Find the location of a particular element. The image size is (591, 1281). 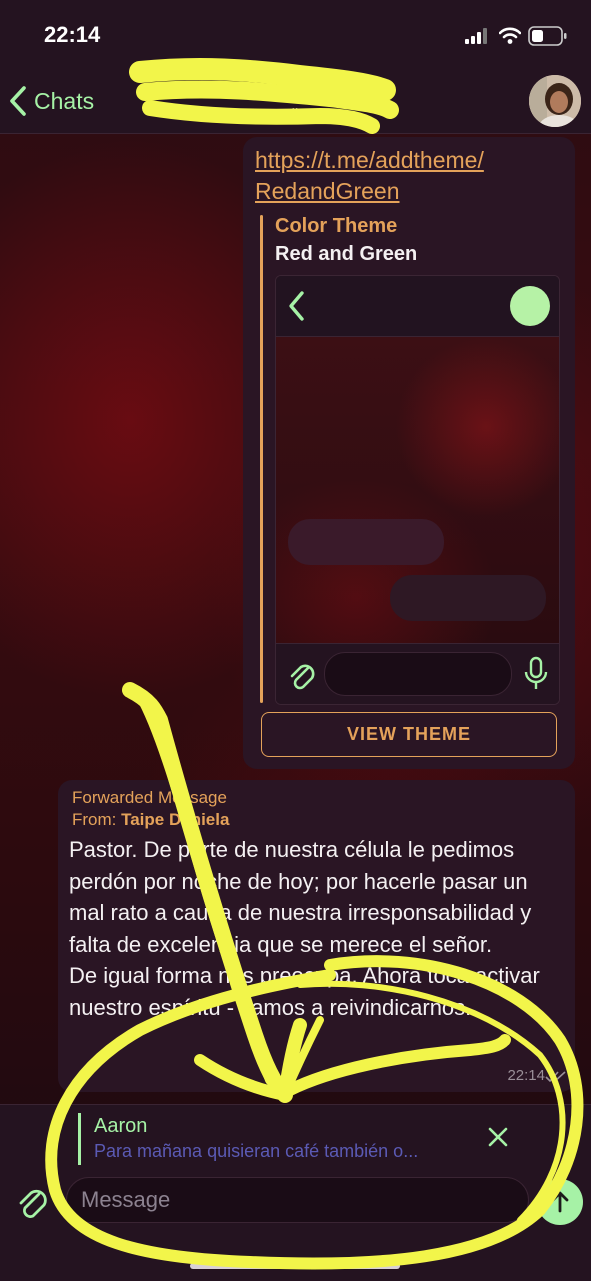

theme-link: https://t.me/addtheme/RedandGreen is located at coordinates (405, 176).